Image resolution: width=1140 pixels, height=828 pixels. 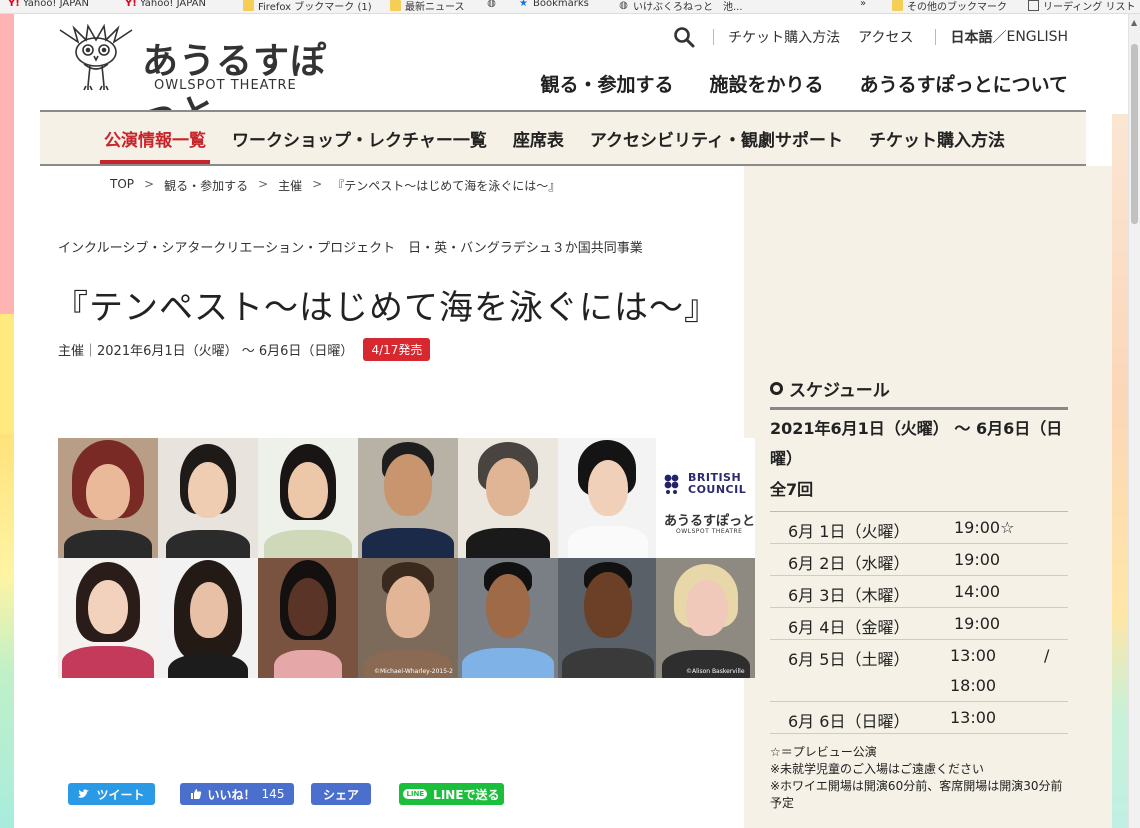 What do you see at coordinates (709, 531) in the screenshot?
I see `owlspot-logo-small-en: OWLSPOT THEATRE` at bounding box center [709, 531].